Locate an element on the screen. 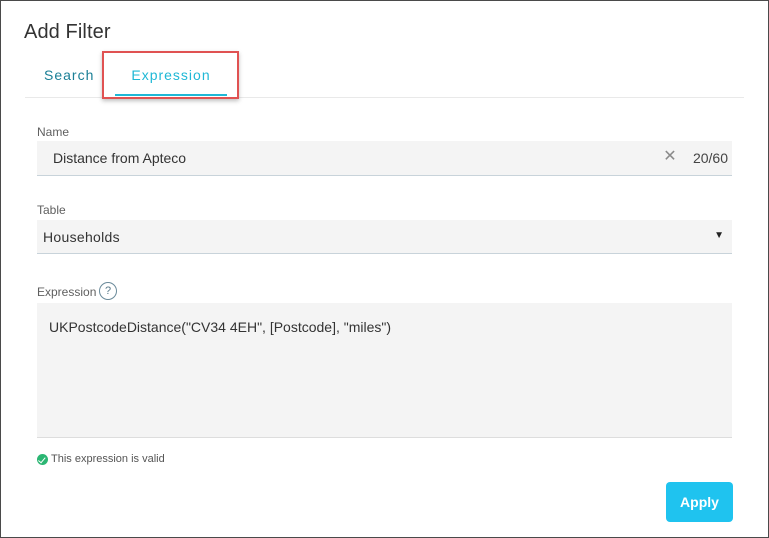 This screenshot has height=538, width=769. close-icon: ✕ is located at coordinates (670, 157).